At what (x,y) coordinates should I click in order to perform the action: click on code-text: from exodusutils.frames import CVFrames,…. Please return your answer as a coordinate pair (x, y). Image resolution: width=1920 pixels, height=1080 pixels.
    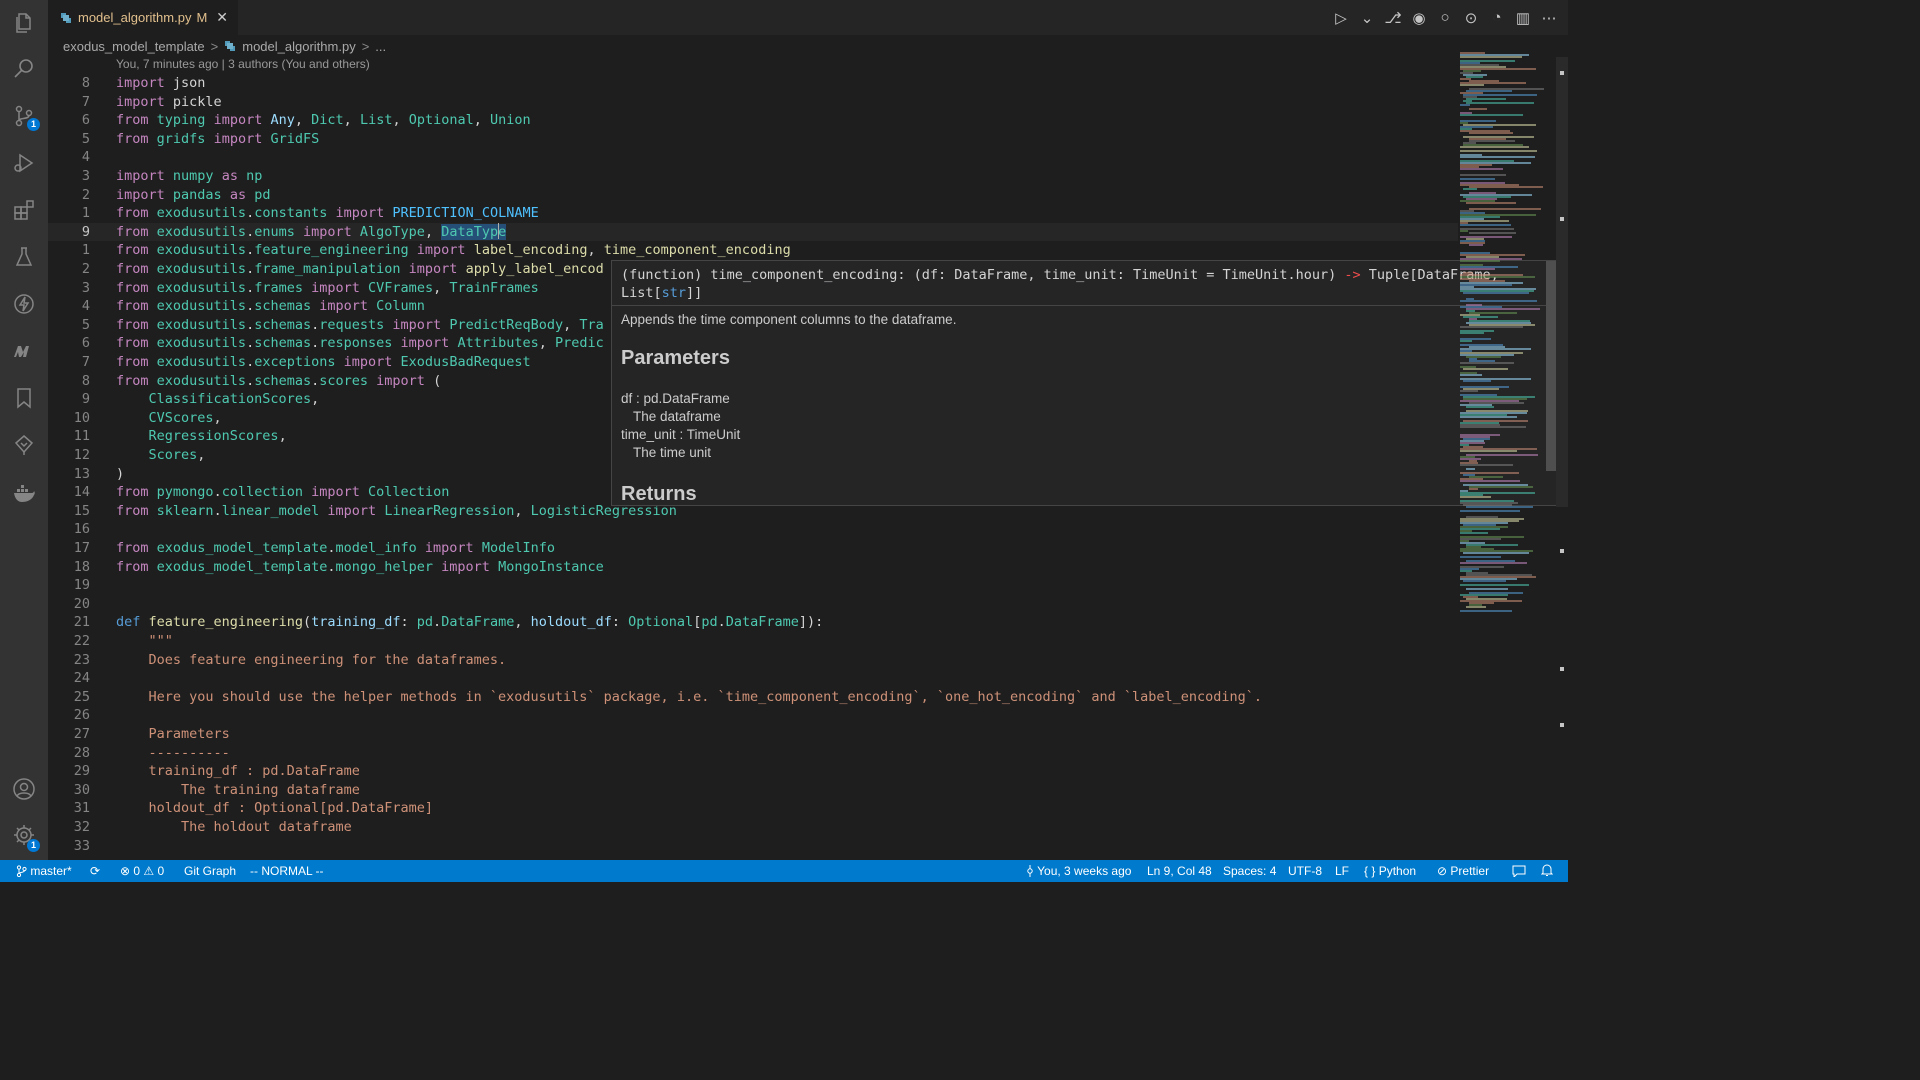
    Looking at the image, I should click on (327, 288).